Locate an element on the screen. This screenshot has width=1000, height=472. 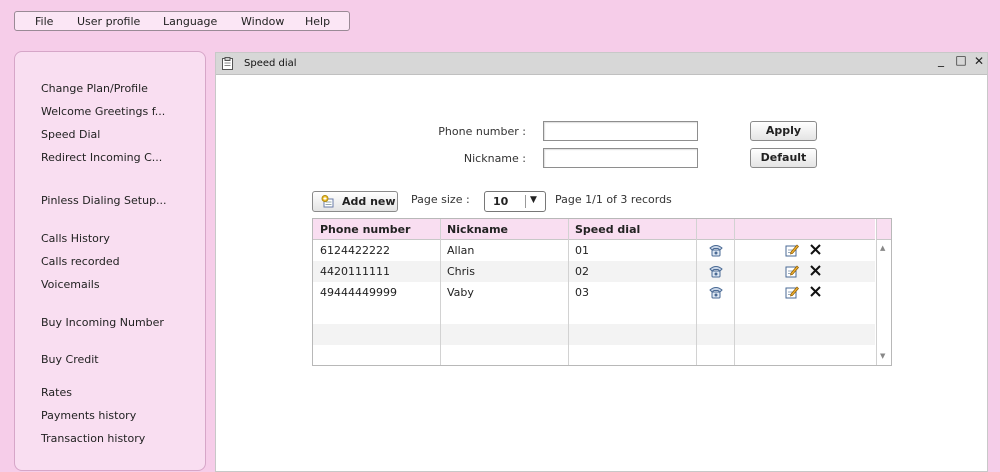
menu-file: File is located at coordinates (44, 21).